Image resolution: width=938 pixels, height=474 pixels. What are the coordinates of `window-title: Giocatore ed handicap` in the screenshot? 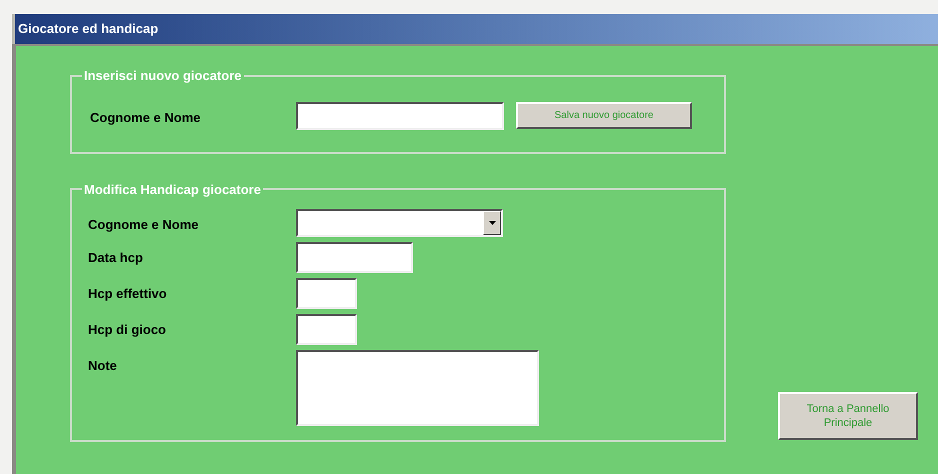 It's located at (88, 29).